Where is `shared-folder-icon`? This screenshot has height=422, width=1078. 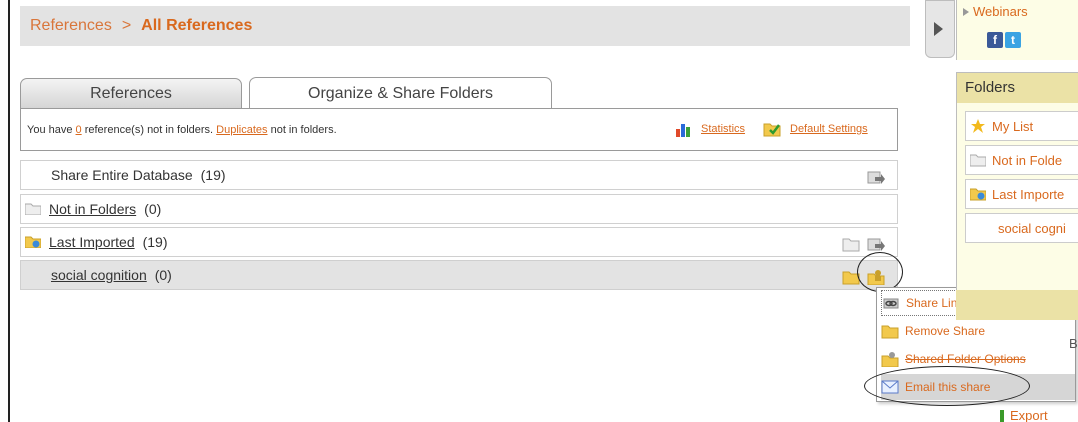
shared-folder-icon is located at coordinates (890, 359).